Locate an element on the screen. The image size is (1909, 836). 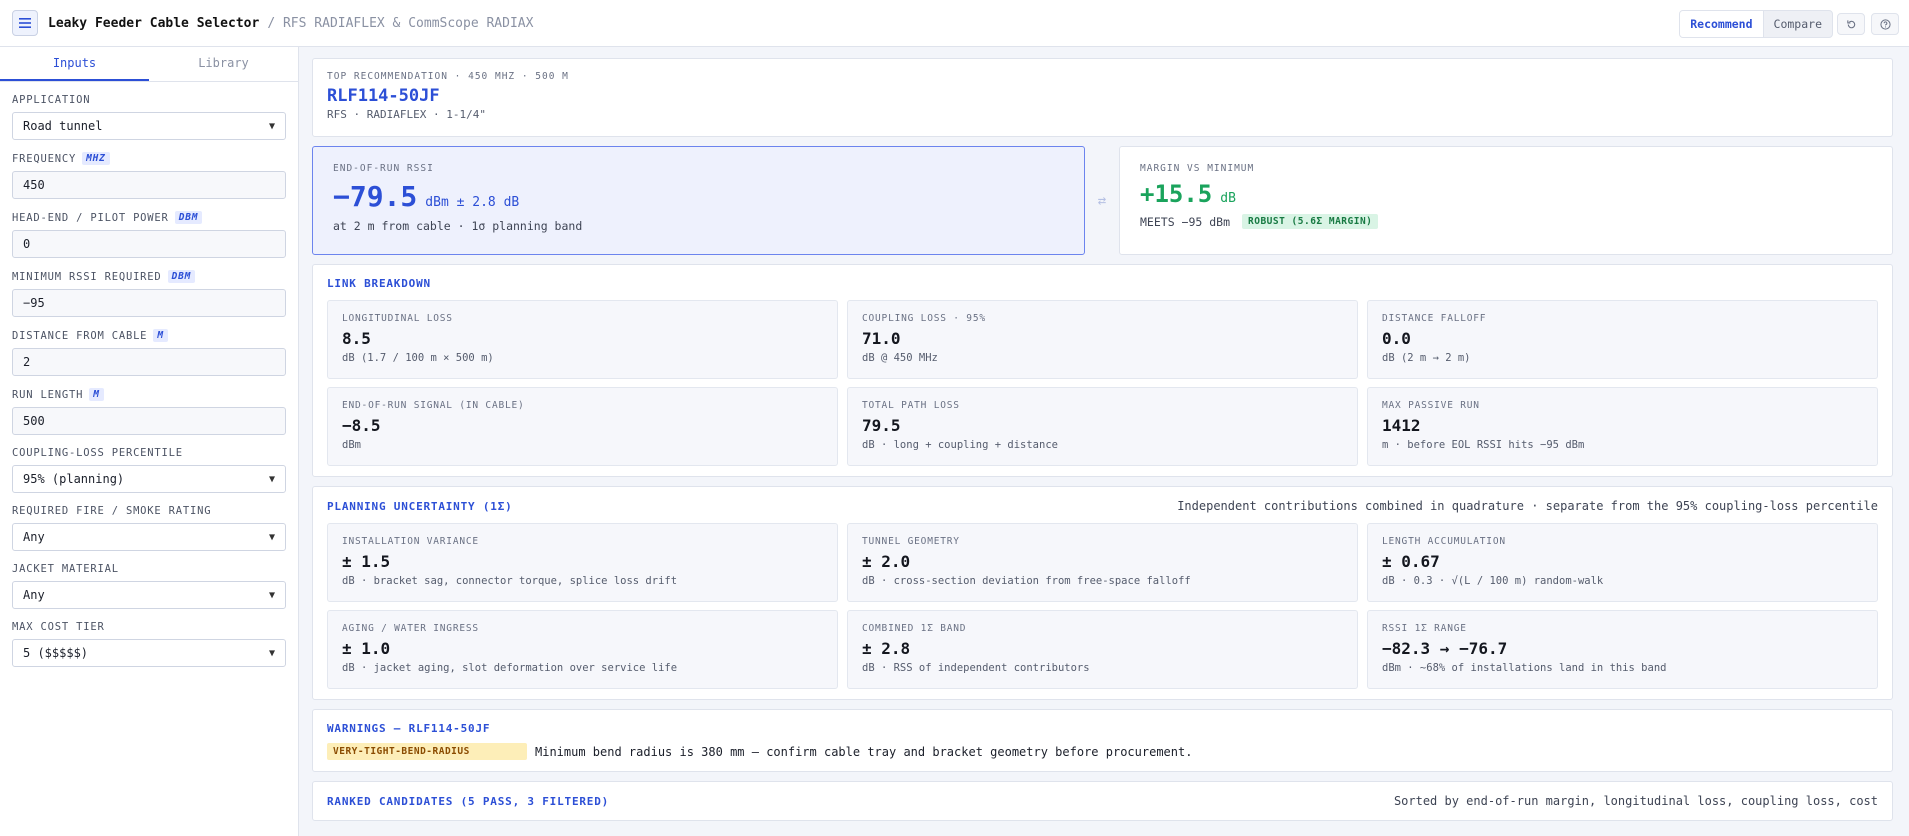
metric-label: LONGITUDINAL LOSS is located at coordinates (397, 318).